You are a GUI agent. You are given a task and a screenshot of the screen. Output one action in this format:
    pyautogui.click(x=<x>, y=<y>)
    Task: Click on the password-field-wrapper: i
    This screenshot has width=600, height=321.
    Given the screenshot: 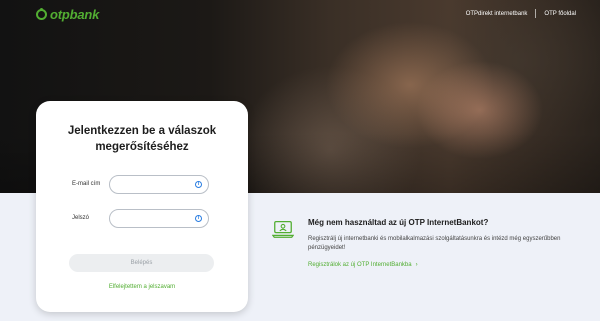 What is the action you would take?
    pyautogui.click(x=159, y=220)
    